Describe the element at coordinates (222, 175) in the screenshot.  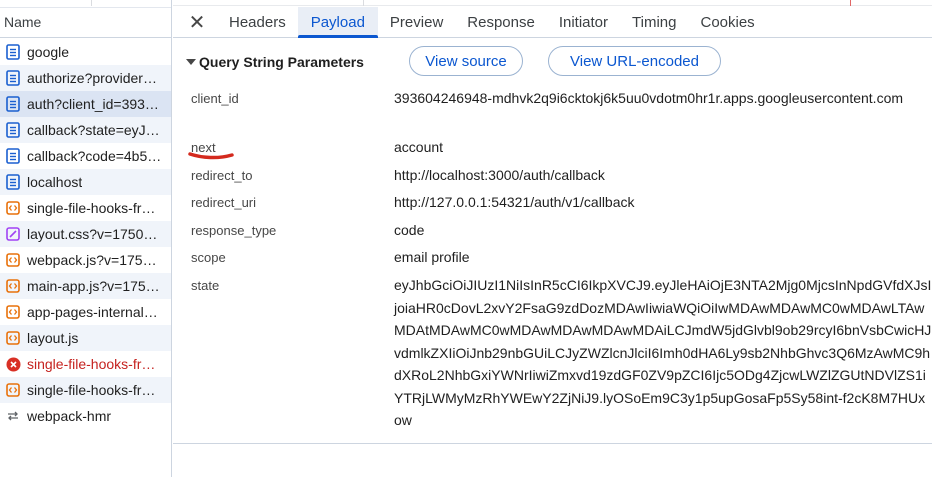
I see `param-key: redirect_to` at that location.